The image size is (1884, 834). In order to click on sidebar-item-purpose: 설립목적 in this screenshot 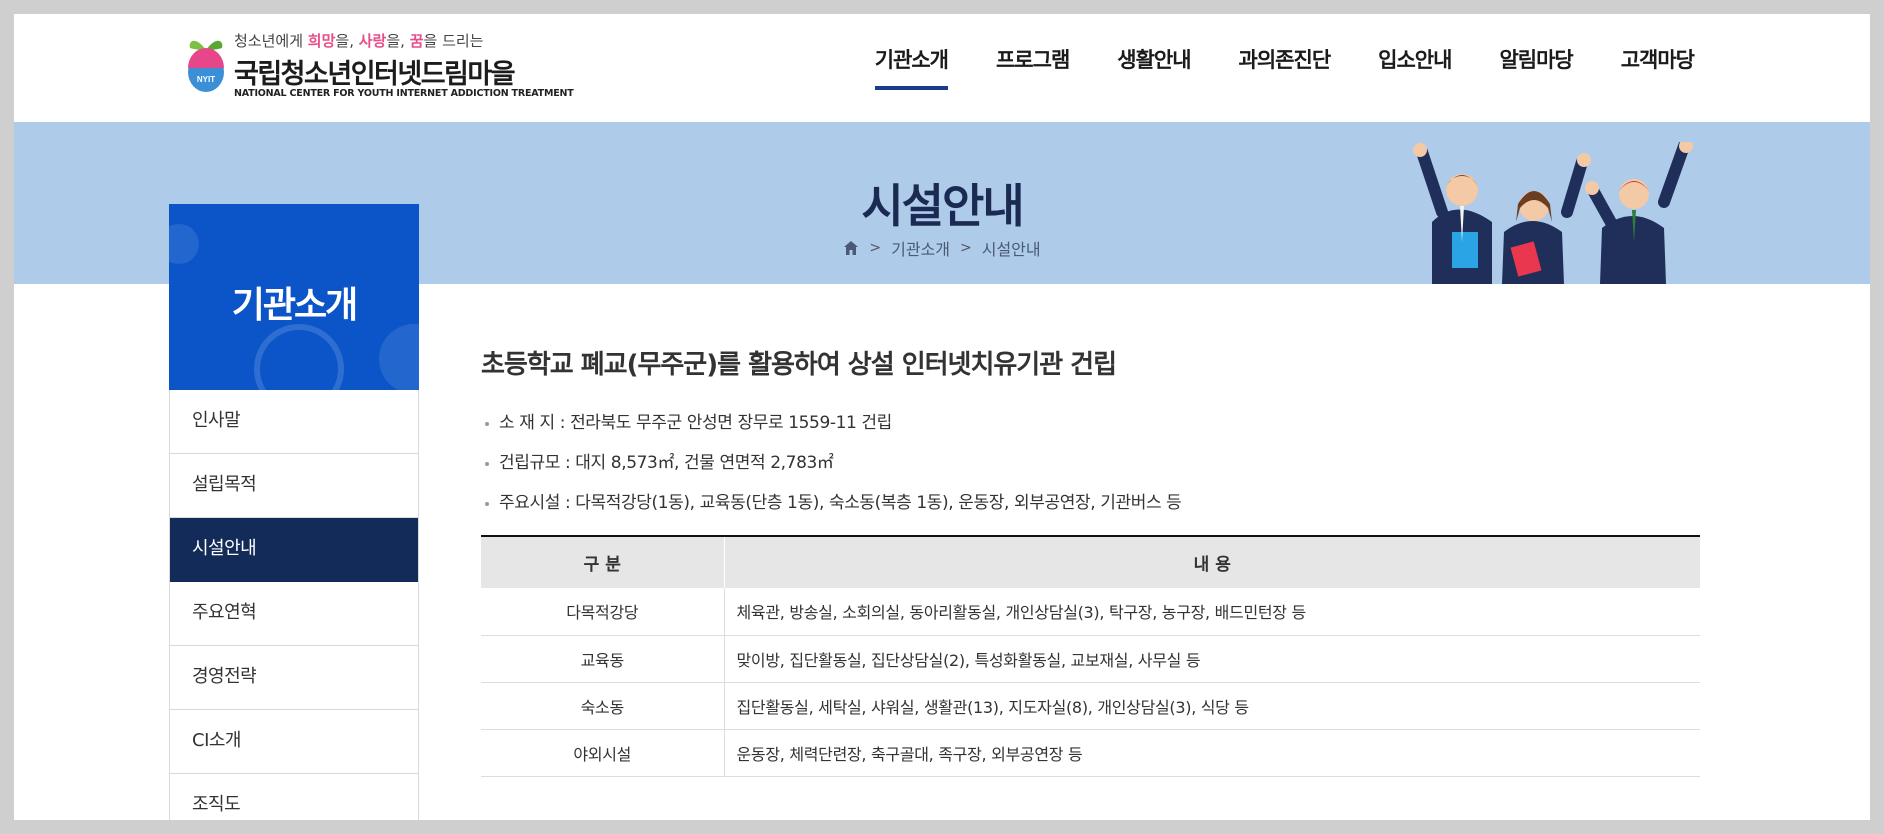, I will do `click(294, 486)`.